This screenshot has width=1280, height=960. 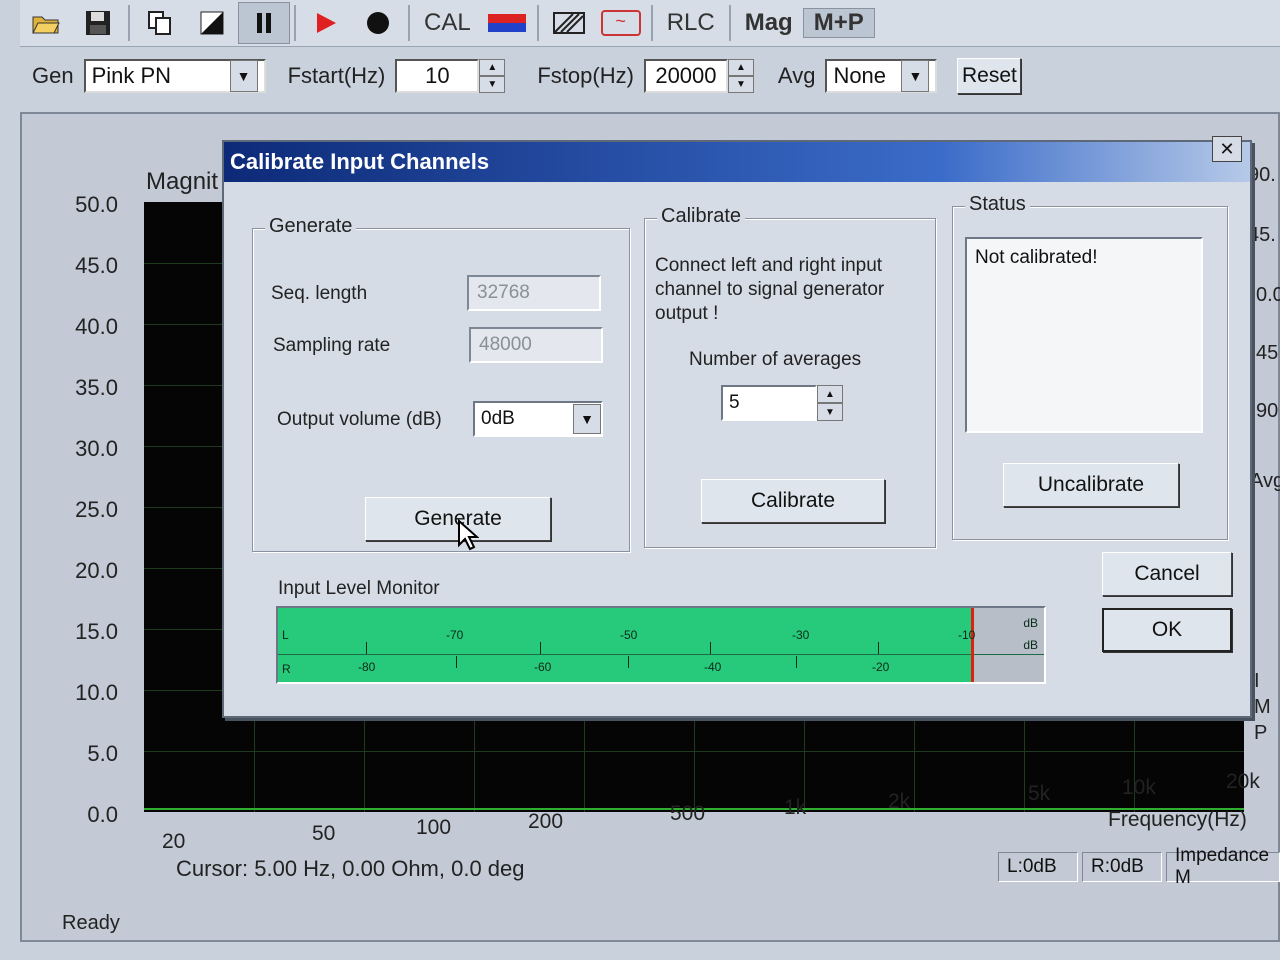 I want to click on output-volume-label: Output volume (dB), so click(x=359, y=419).